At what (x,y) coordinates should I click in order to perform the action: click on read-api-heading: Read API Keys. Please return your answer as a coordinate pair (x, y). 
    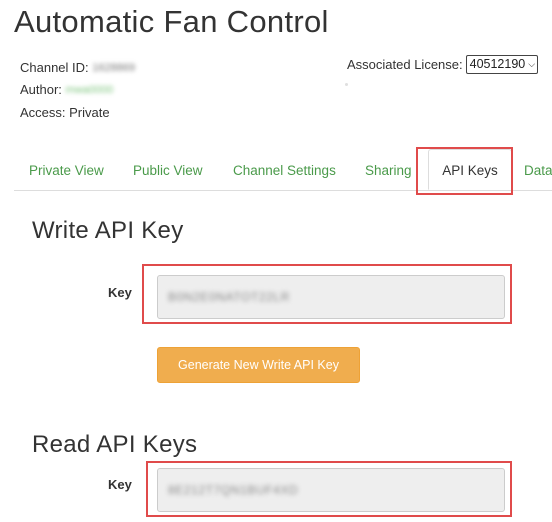
    Looking at the image, I should click on (115, 444).